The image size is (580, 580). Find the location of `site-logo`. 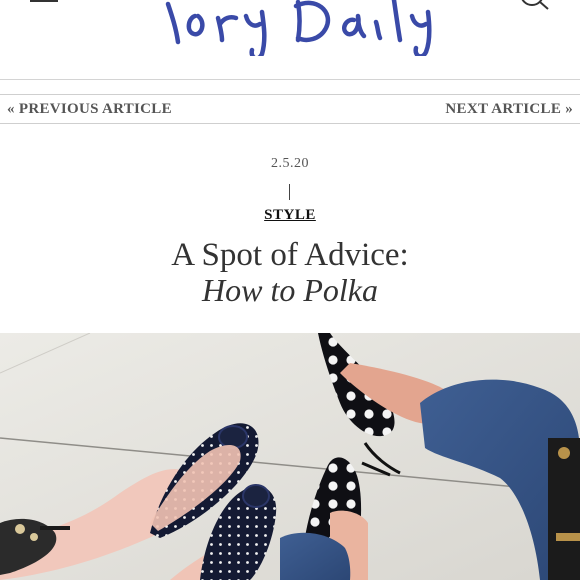

site-logo is located at coordinates (300, 30).